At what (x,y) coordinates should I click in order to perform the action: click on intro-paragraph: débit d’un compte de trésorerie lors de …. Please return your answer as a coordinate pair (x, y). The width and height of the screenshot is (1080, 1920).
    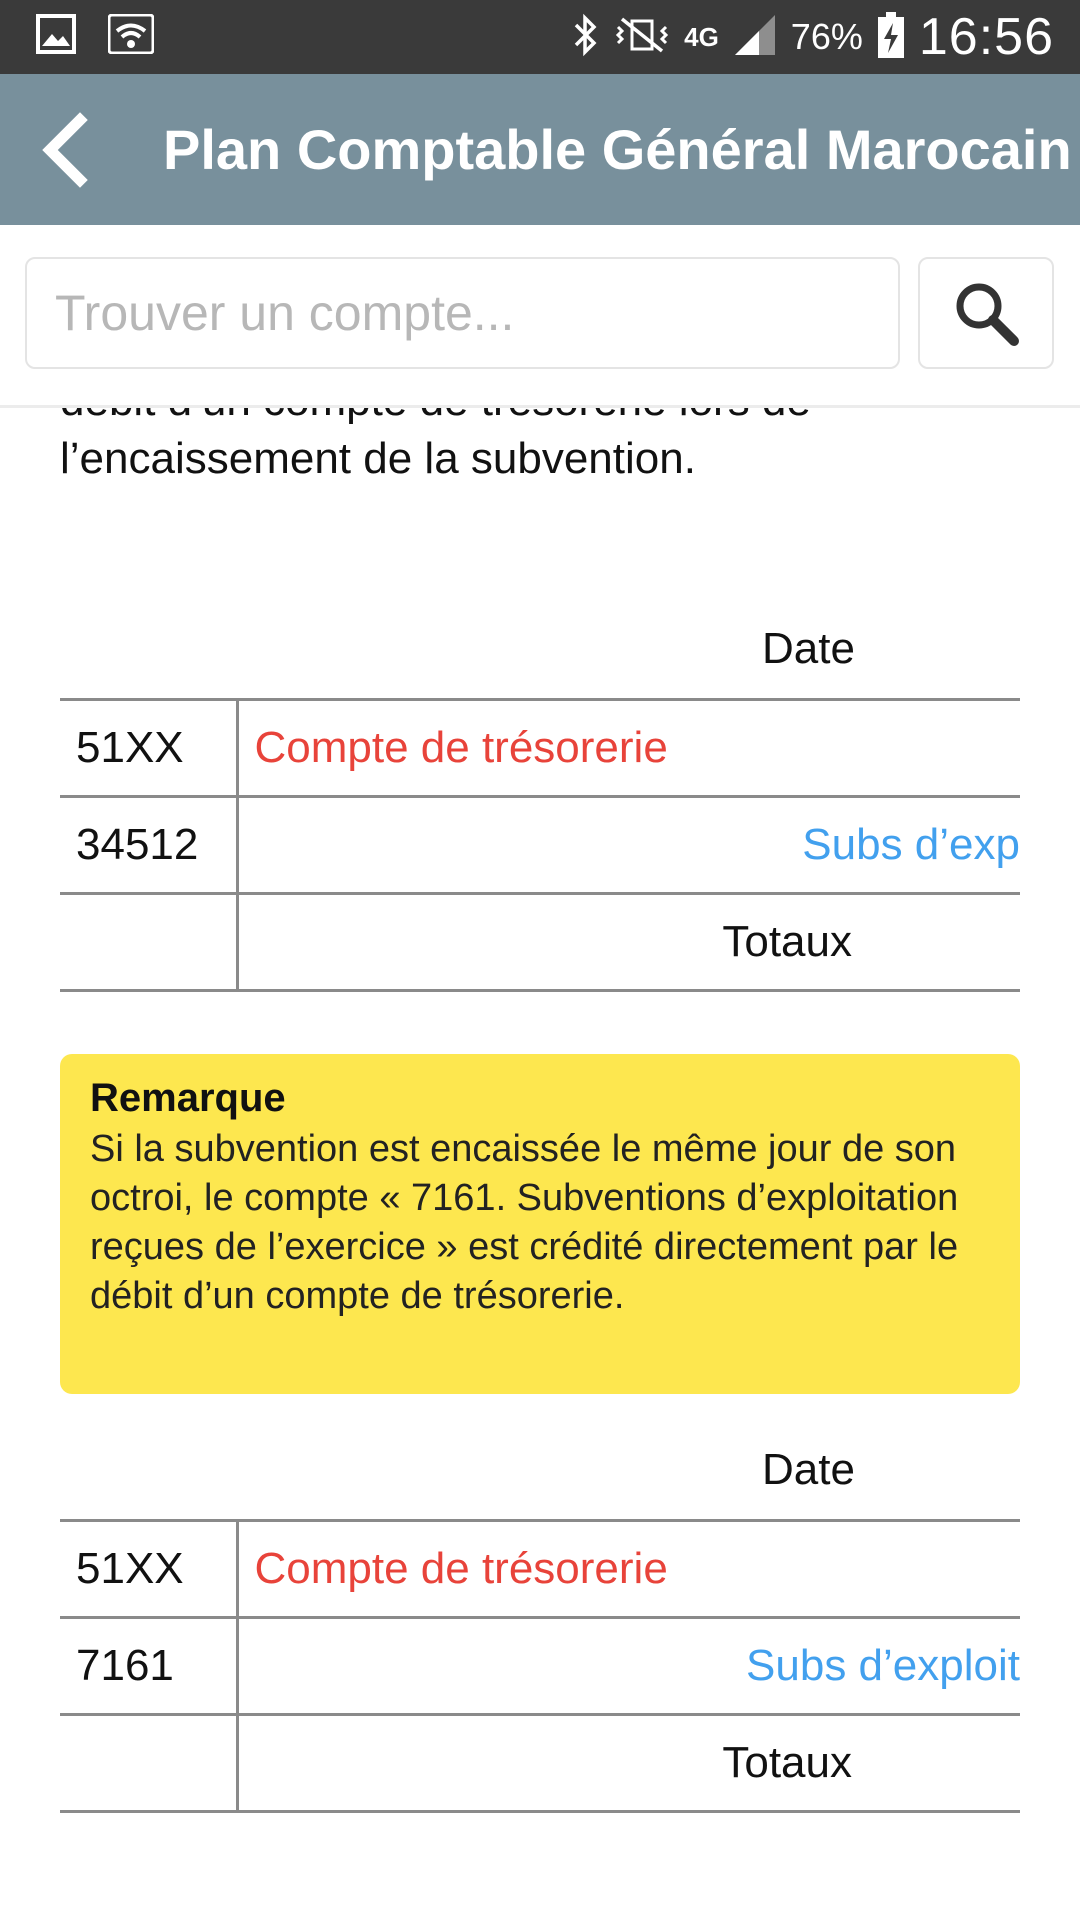
    Looking at the image, I should click on (435, 445).